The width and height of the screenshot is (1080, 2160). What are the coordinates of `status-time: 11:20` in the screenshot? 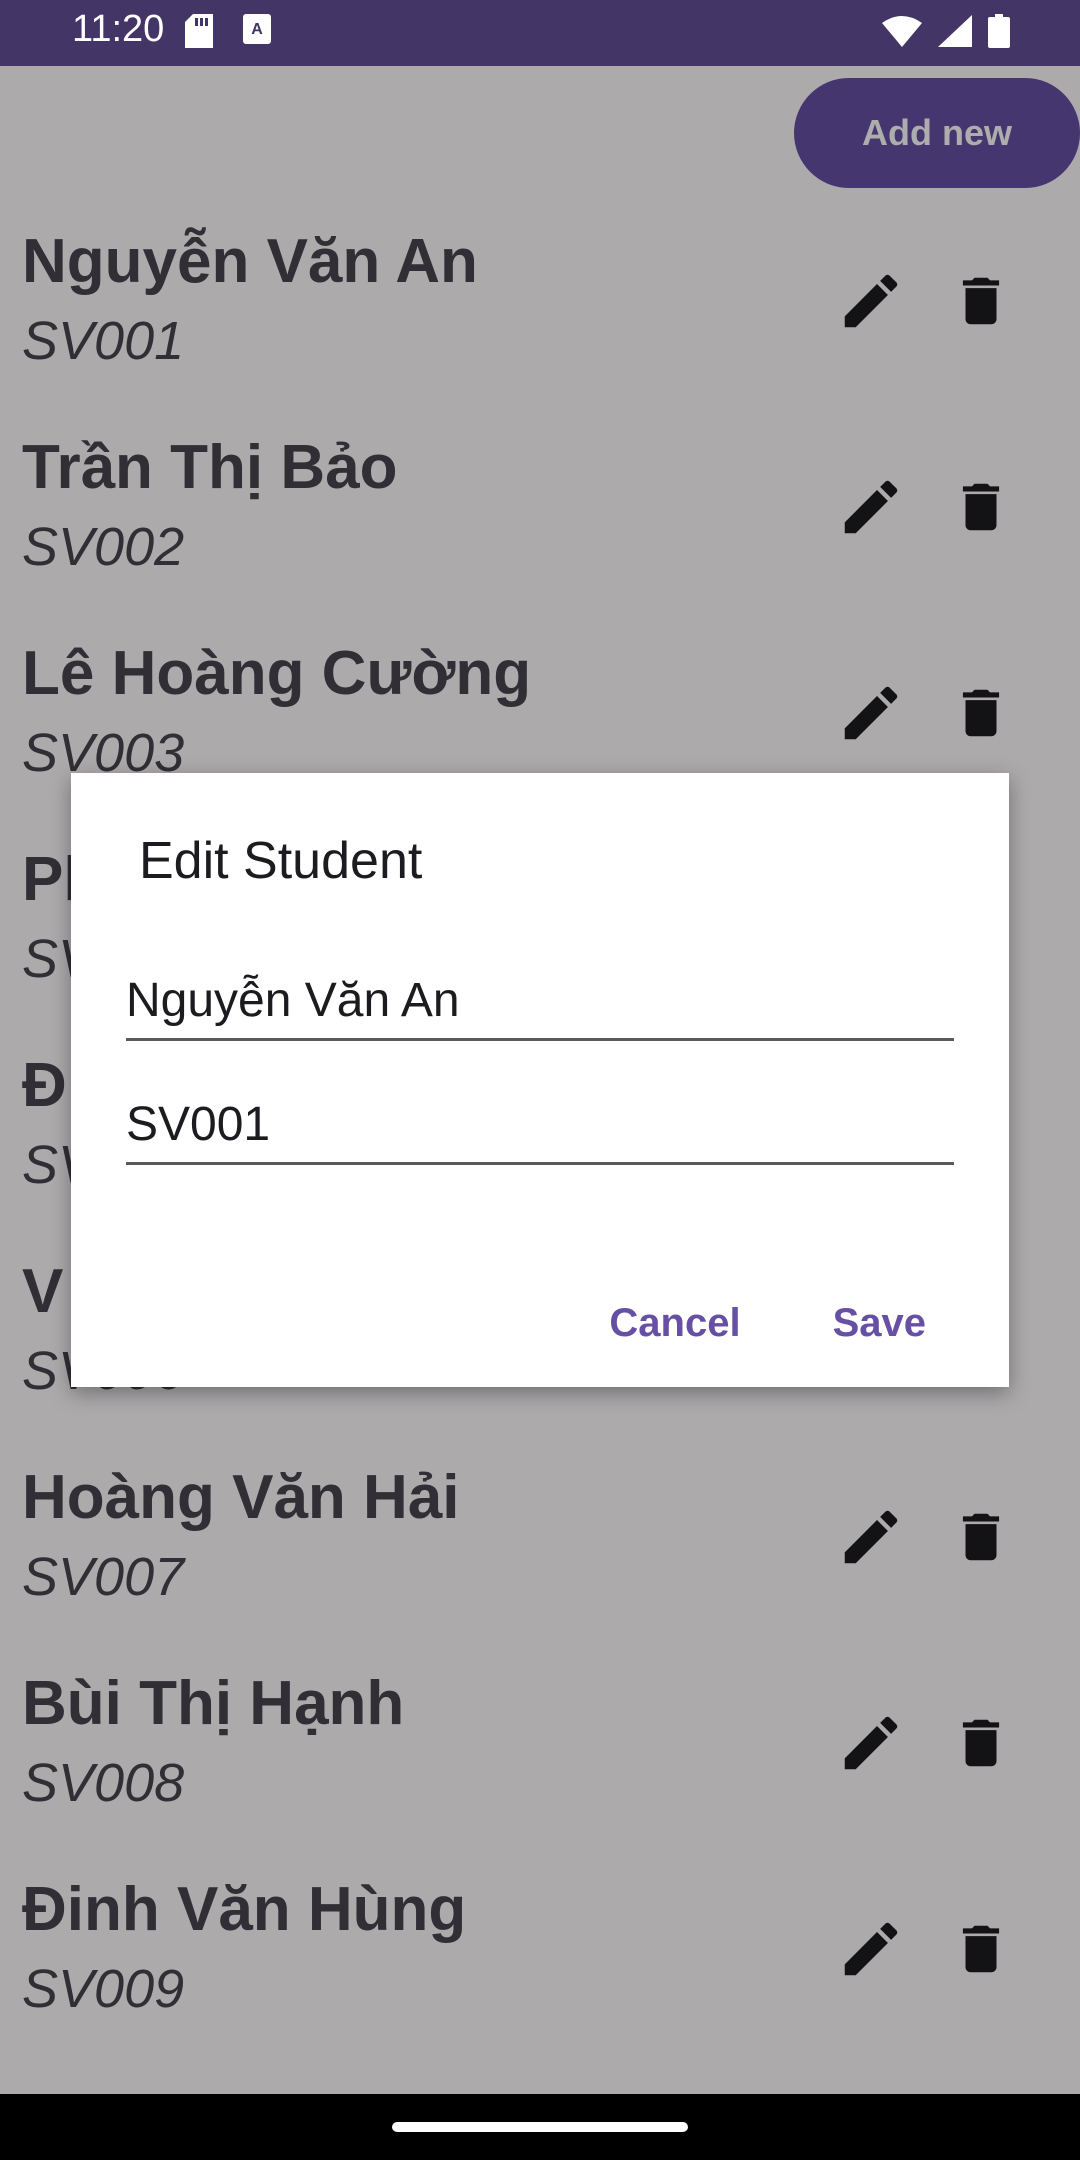 It's located at (118, 29).